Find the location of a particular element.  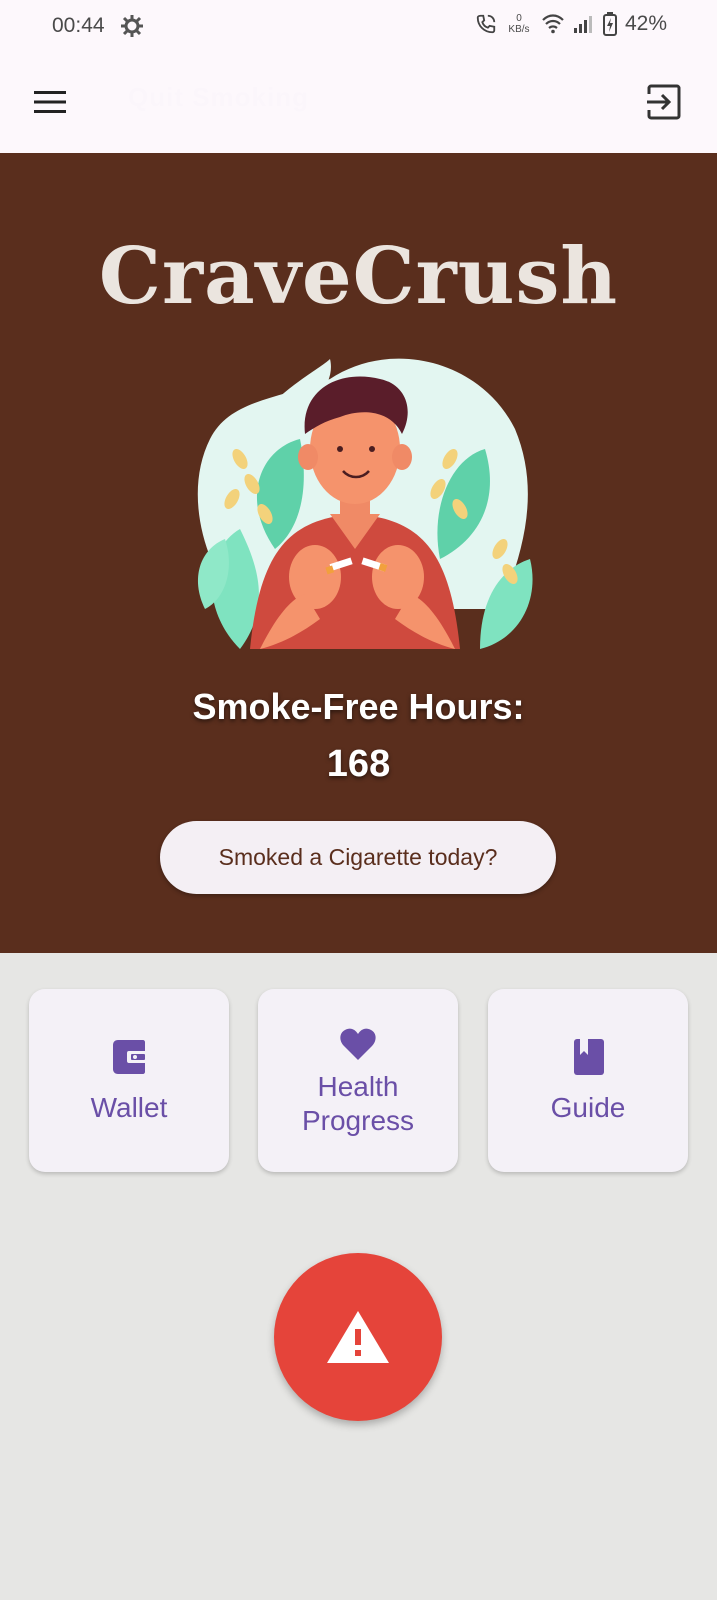

smoke-free-hours-label: Smoke-Free Hours: is located at coordinates (358, 706).